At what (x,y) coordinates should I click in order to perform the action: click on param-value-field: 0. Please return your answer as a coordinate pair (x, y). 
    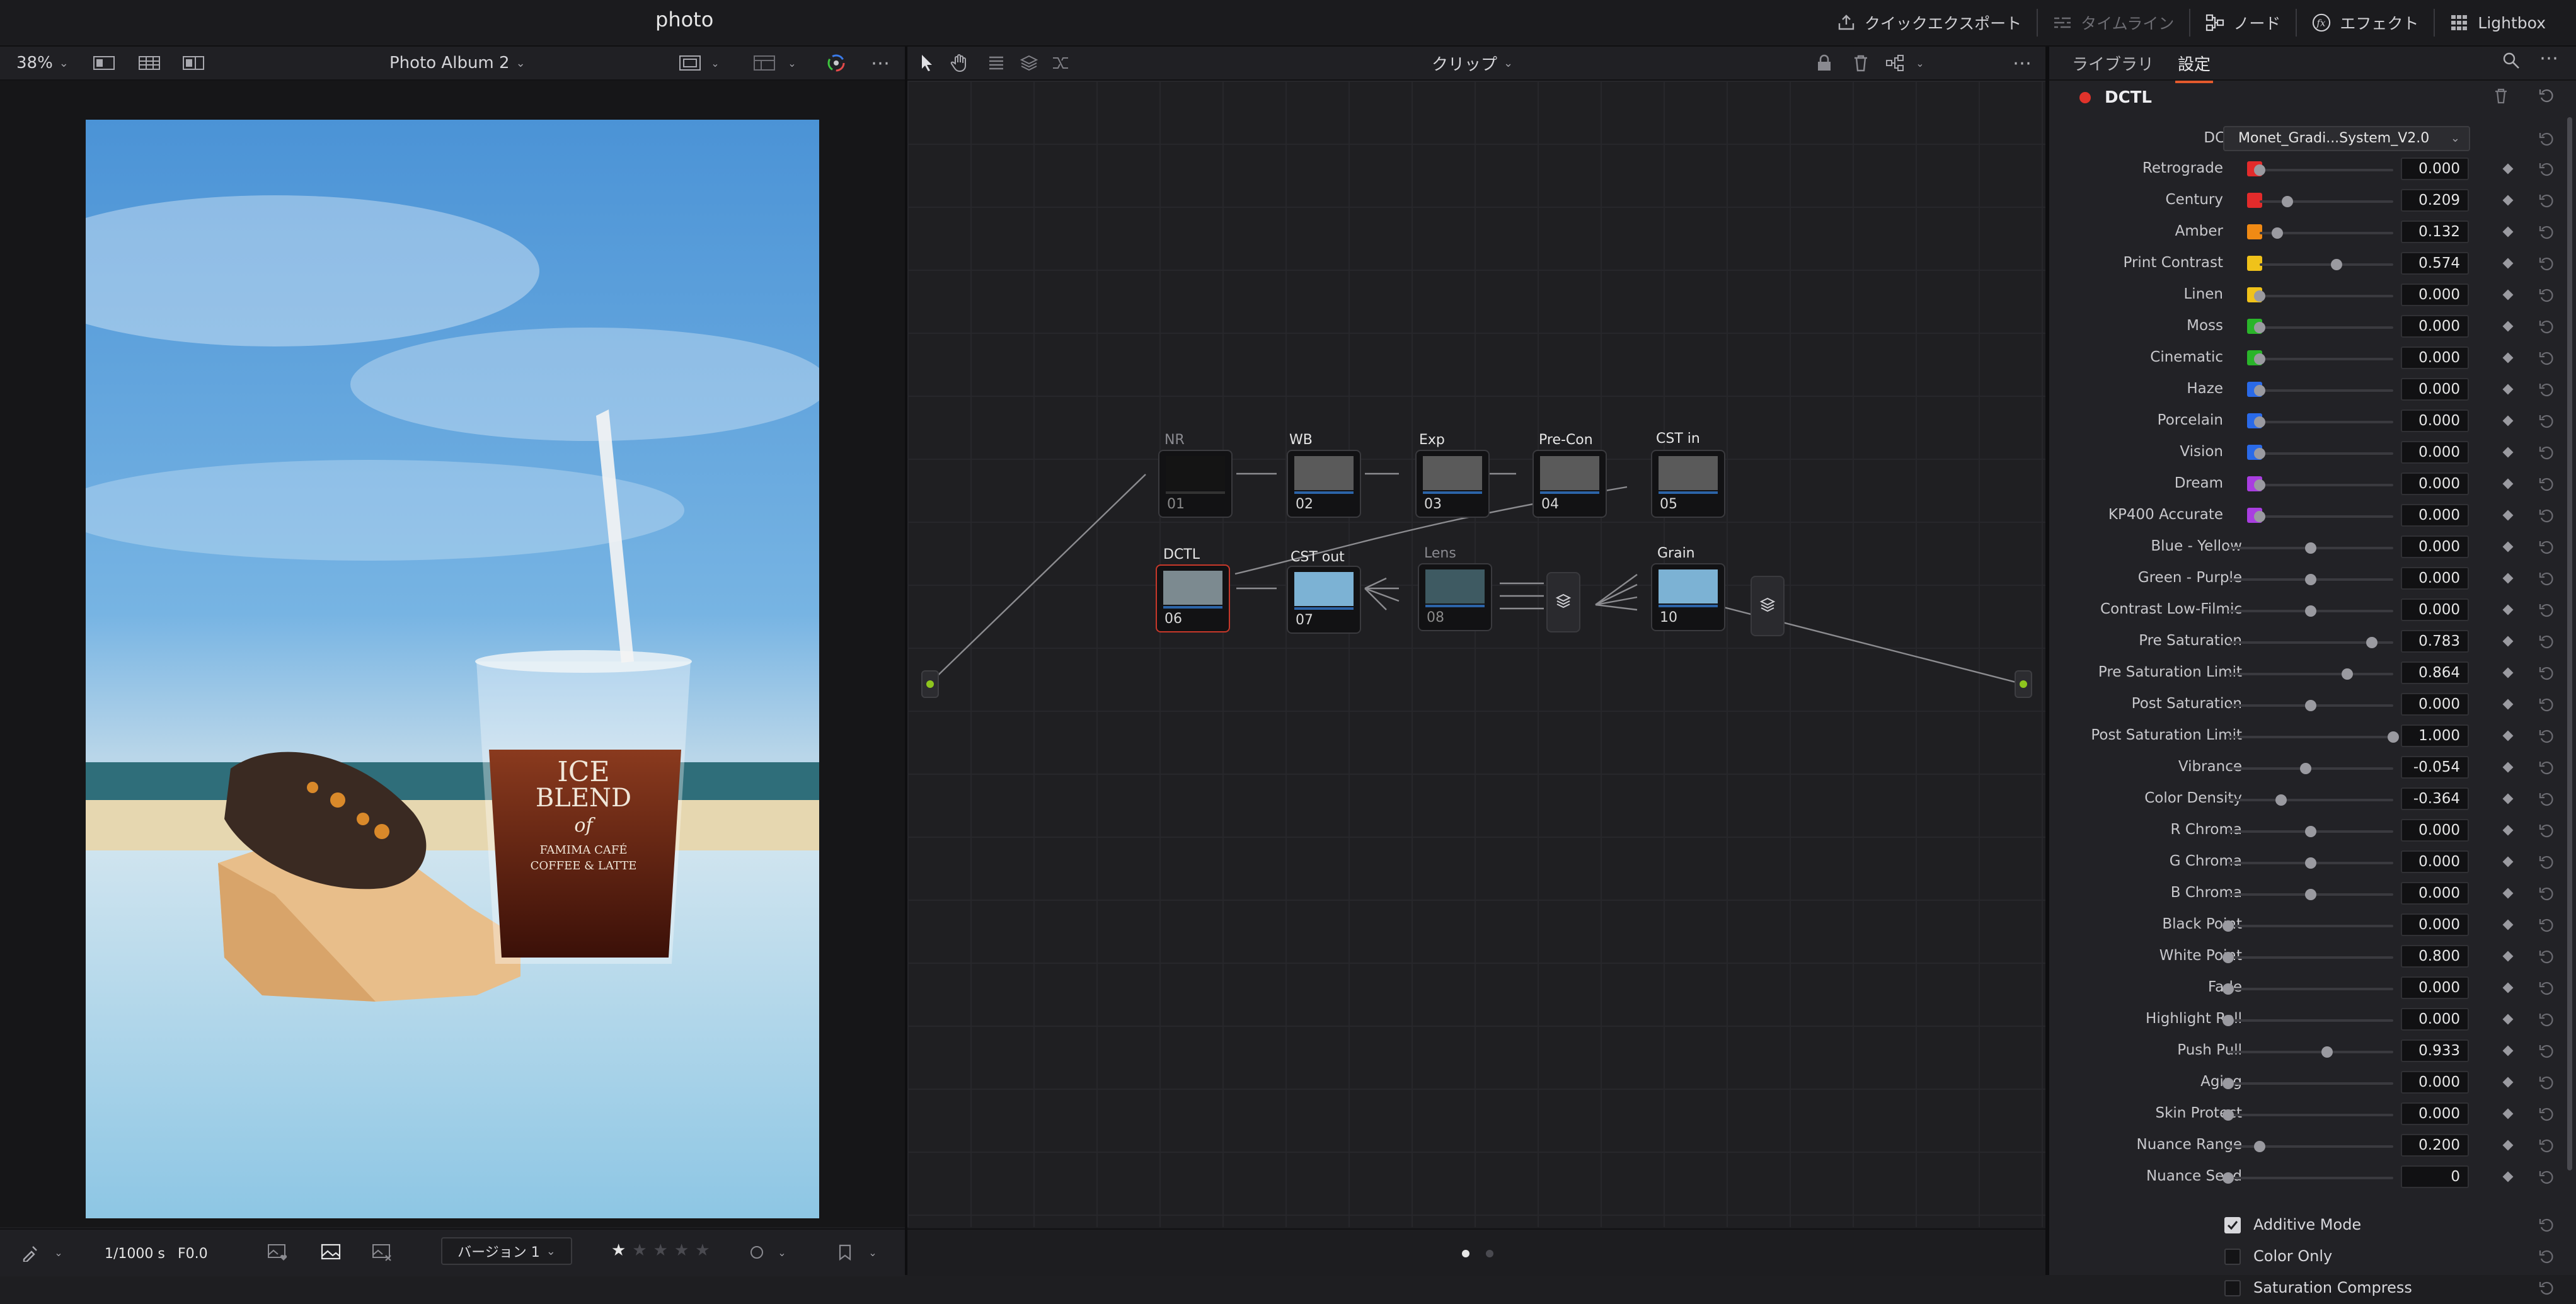
    Looking at the image, I should click on (2435, 1176).